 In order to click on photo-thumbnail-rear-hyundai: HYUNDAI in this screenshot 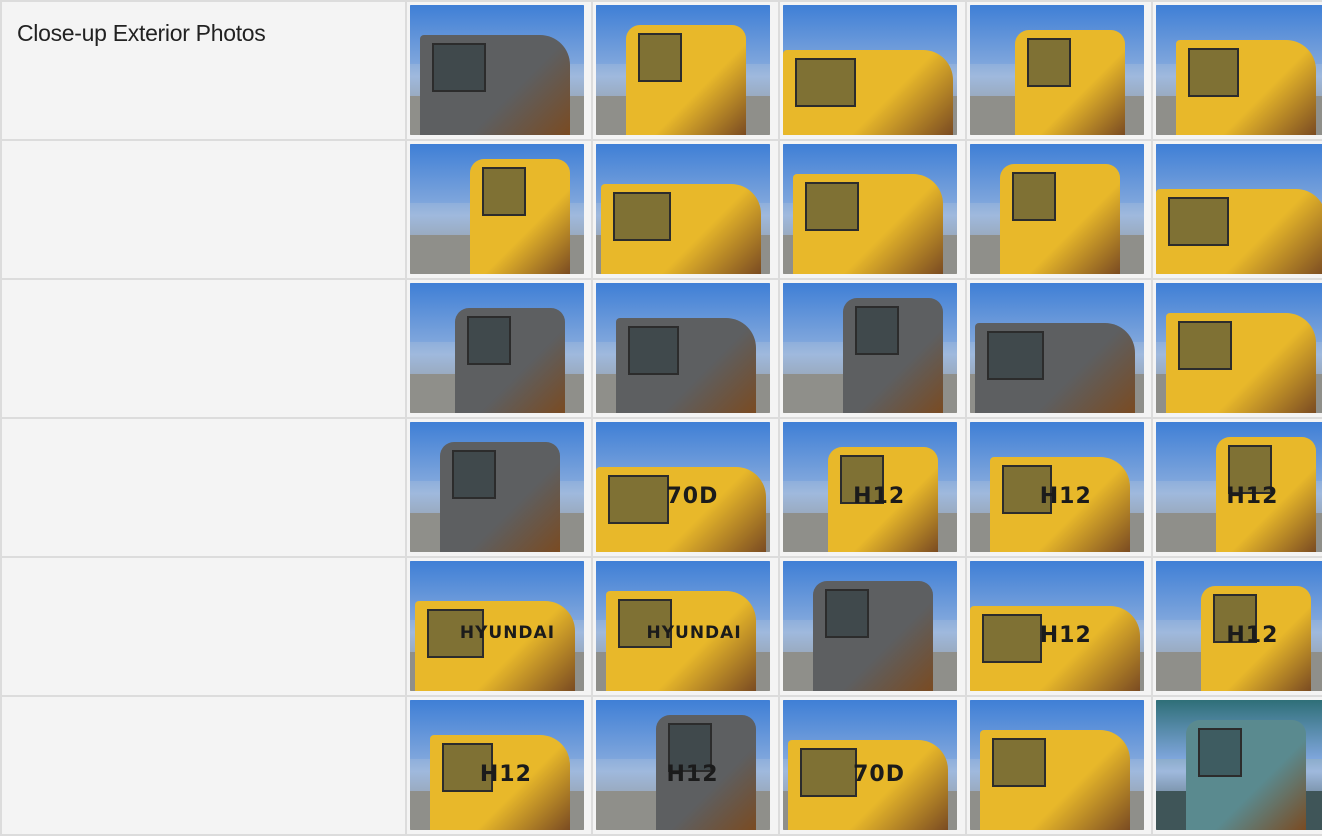, I will do `click(496, 626)`.